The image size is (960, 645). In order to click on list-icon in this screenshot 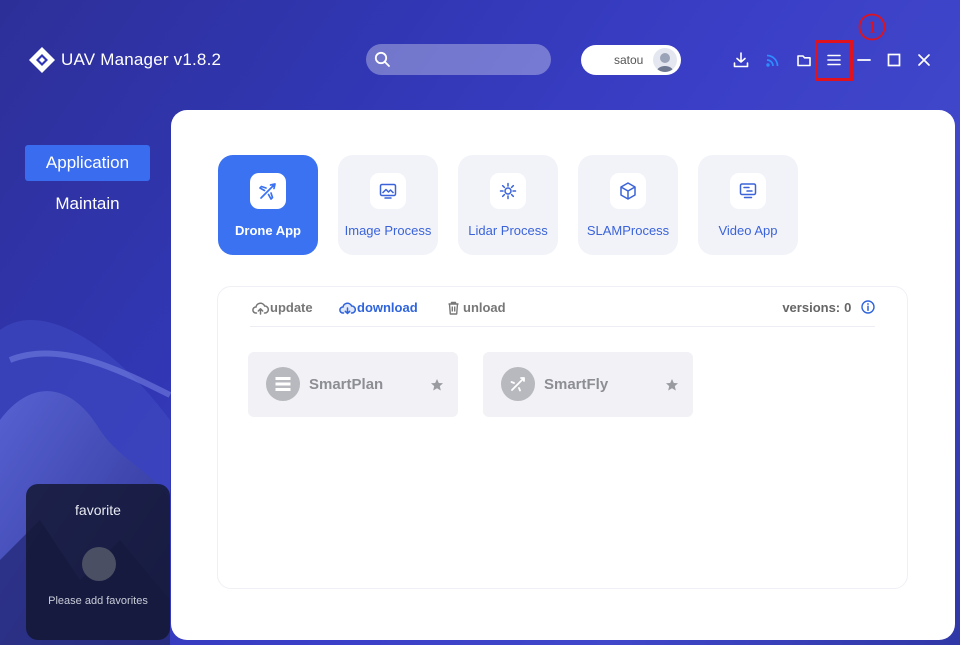, I will do `click(283, 384)`.